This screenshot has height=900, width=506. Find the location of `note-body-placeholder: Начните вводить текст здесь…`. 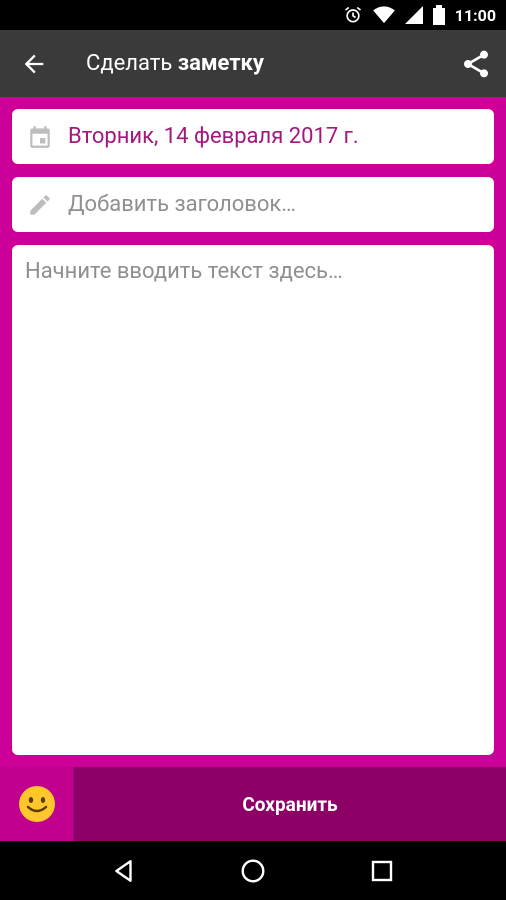

note-body-placeholder: Начните вводить текст здесь… is located at coordinates (184, 271).